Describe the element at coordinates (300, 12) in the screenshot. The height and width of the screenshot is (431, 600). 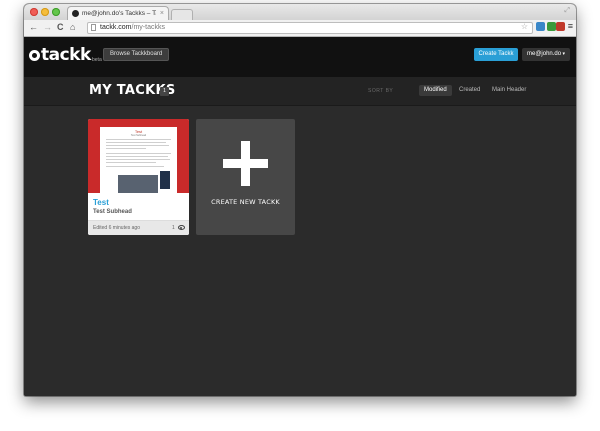
I see `tab-strip: me@john.do's Tackks – Tack × ⤢` at that location.